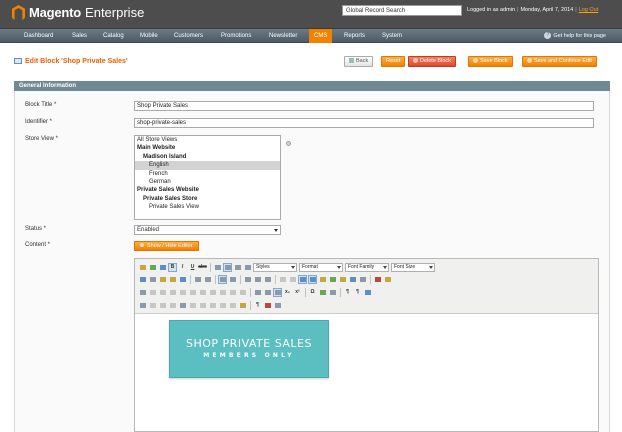 Image resolution: width=622 pixels, height=432 pixels. I want to click on font-size-dropdown: Font Size, so click(413, 267).